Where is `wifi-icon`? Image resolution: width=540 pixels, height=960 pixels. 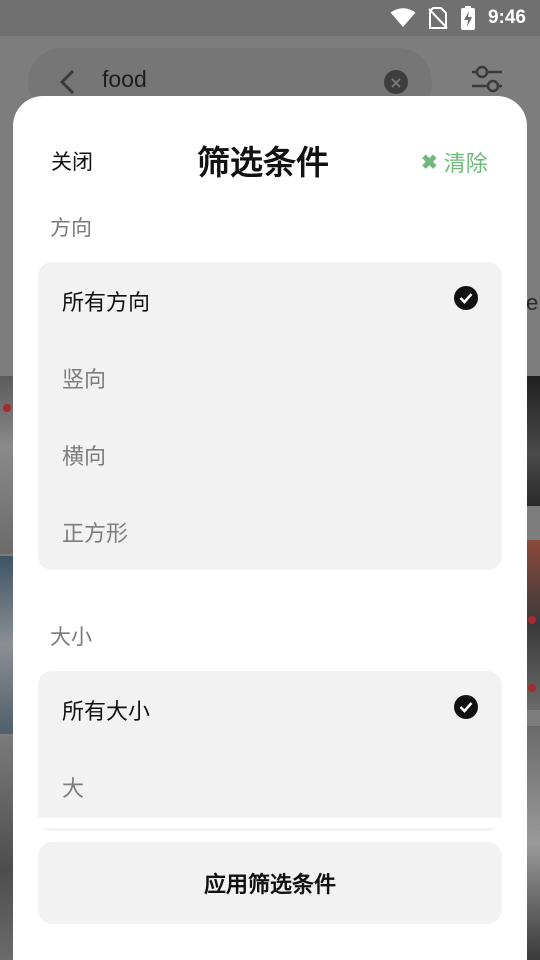 wifi-icon is located at coordinates (403, 17).